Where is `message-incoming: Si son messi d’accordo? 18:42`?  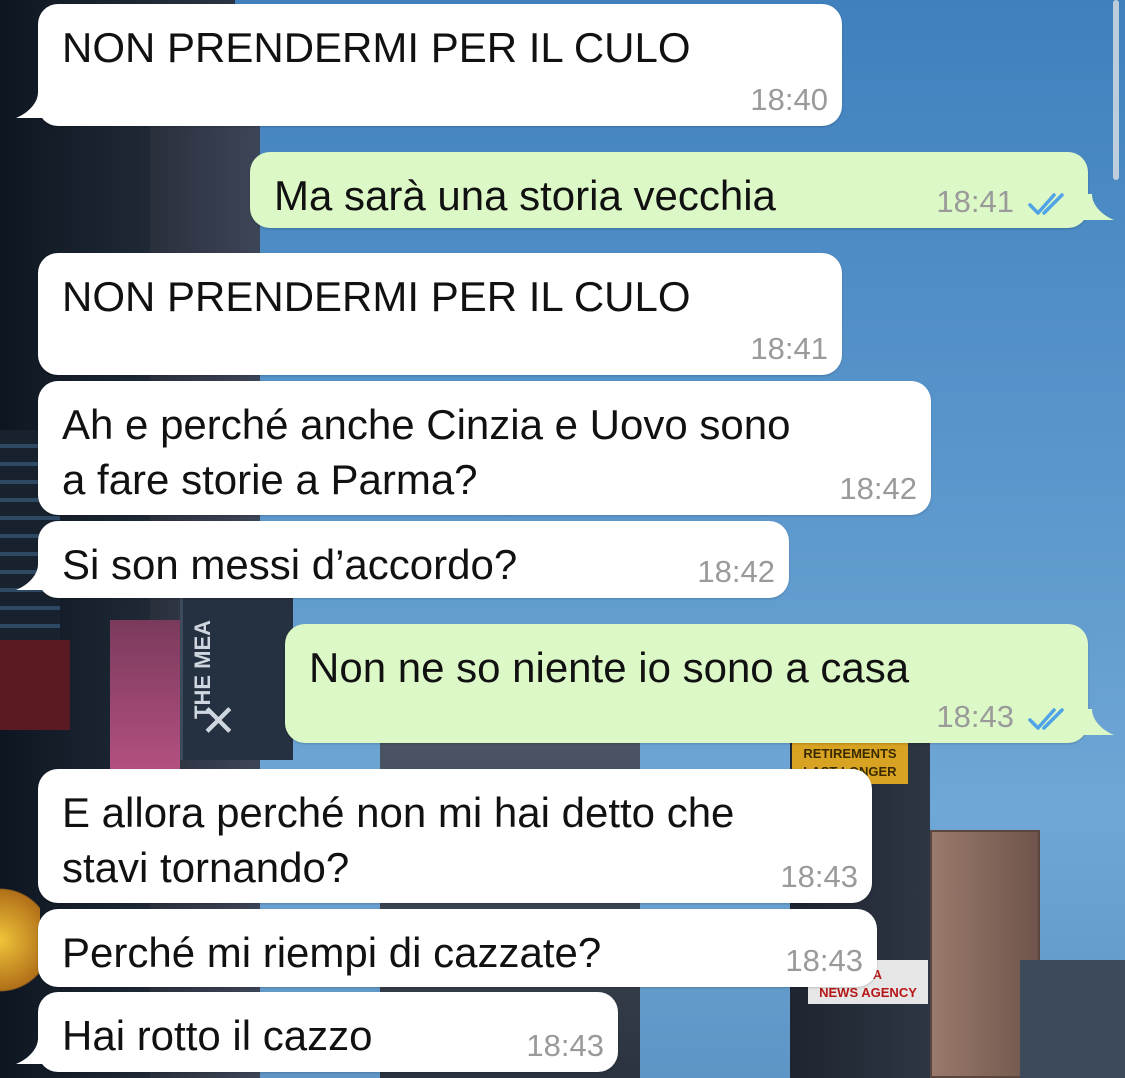 message-incoming: Si son messi d’accordo? 18:42 is located at coordinates (402, 559).